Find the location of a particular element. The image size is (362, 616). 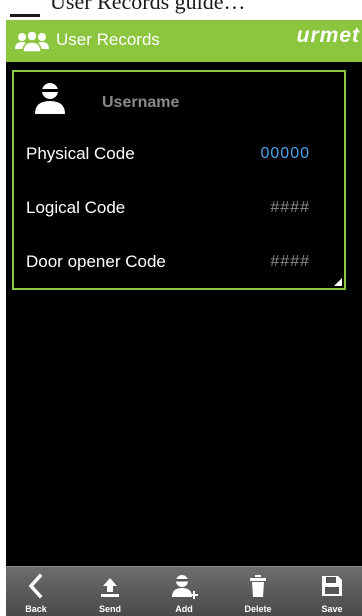

field-label: Physical Code is located at coordinates (80, 153).